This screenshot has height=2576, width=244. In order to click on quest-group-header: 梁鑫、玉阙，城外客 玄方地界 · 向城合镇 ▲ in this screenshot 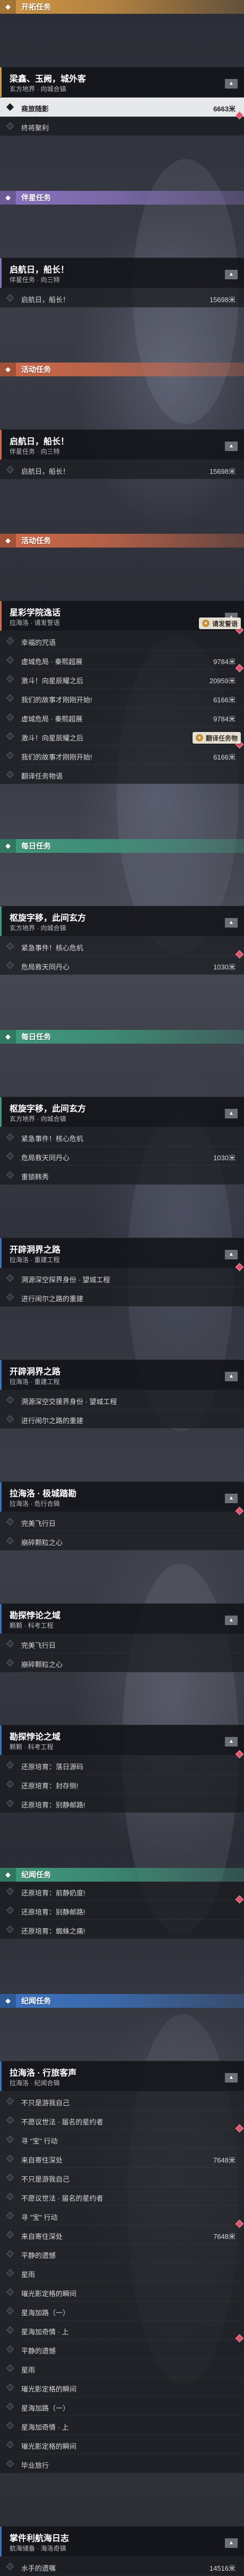, I will do `click(122, 82)`.